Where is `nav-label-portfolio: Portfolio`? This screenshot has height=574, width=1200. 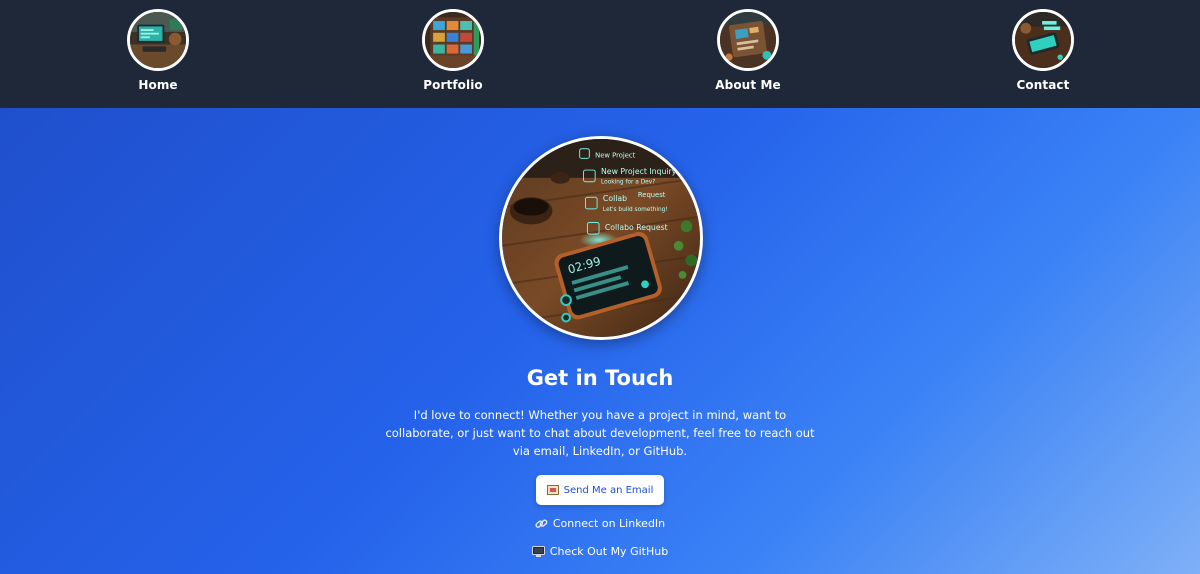
nav-label-portfolio: Portfolio is located at coordinates (453, 85).